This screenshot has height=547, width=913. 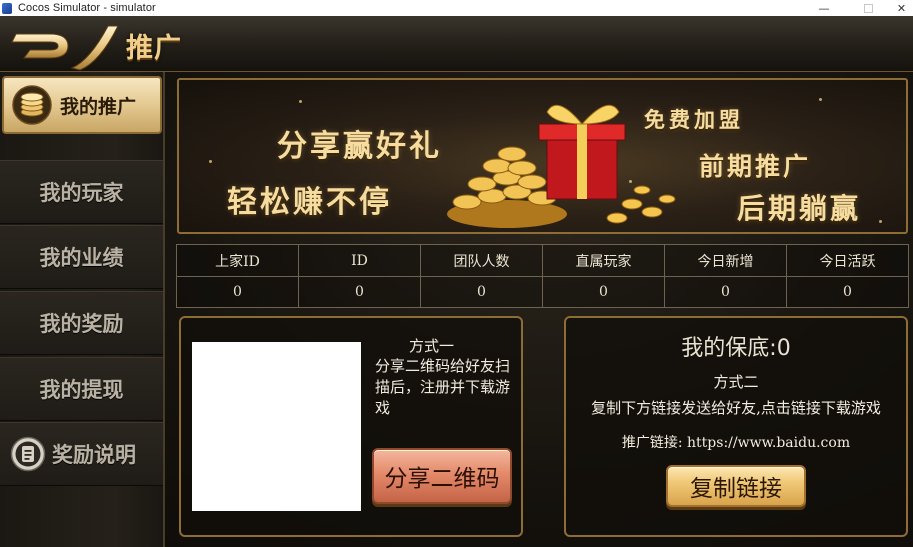 What do you see at coordinates (28, 454) in the screenshot?
I see `document-icon` at bounding box center [28, 454].